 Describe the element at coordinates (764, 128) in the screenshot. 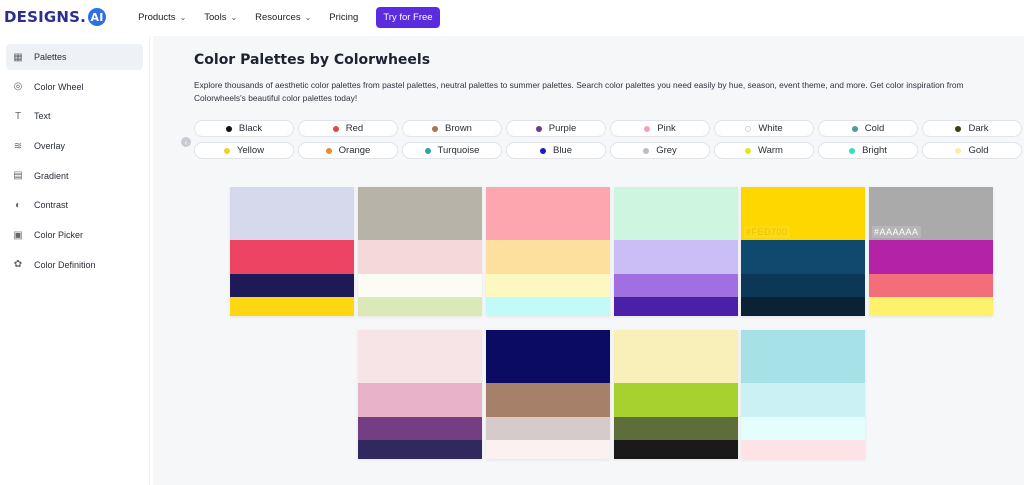

I see `chip-white: White` at that location.